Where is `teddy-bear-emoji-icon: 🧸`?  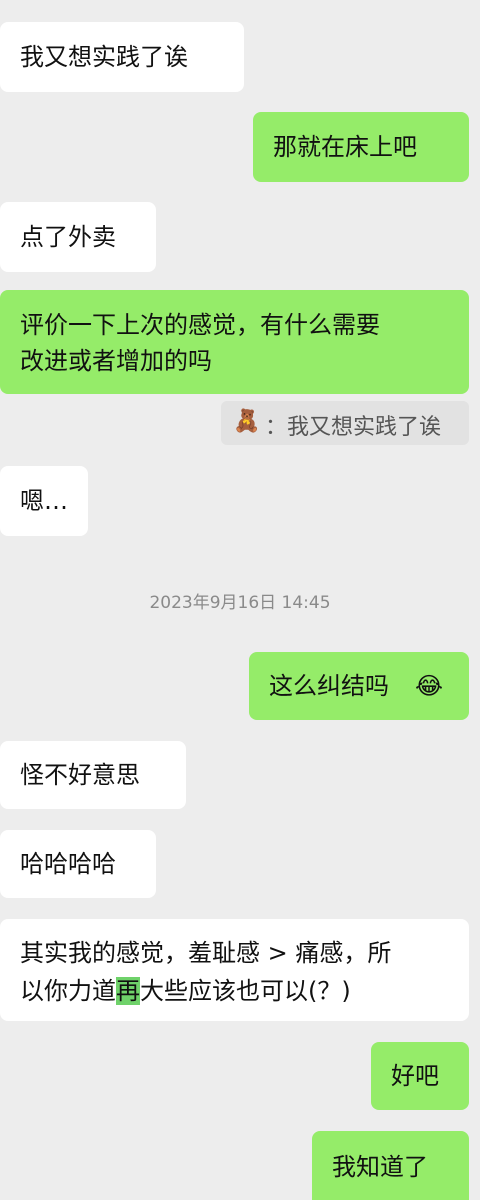
teddy-bear-emoji-icon: 🧸 is located at coordinates (247, 421).